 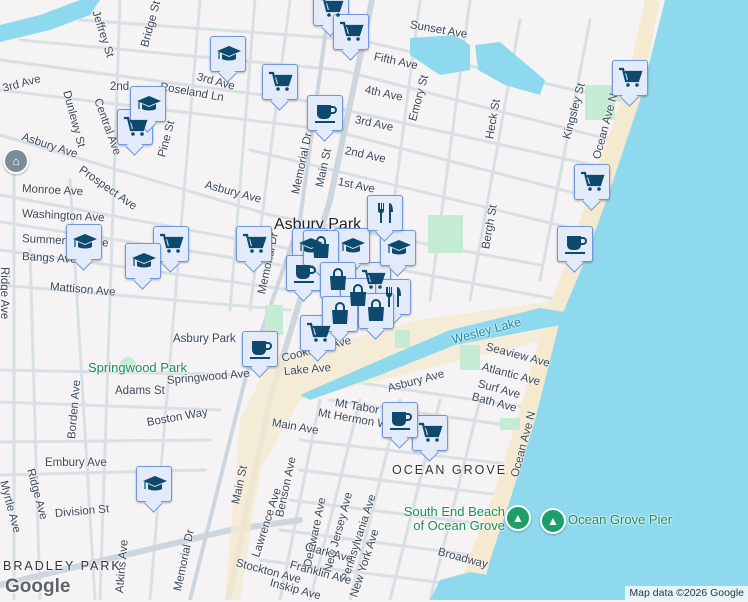 I want to click on lake-south, so click(x=459, y=586).